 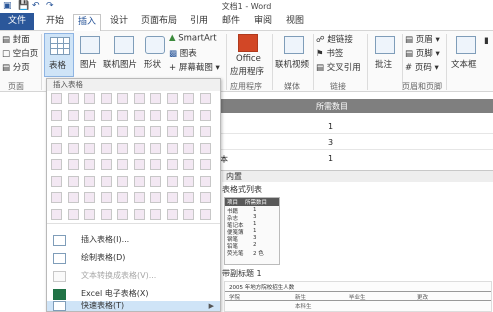 What do you see at coordinates (183, 53) in the screenshot?
I see `chart-button: ▩ 图表` at bounding box center [183, 53].